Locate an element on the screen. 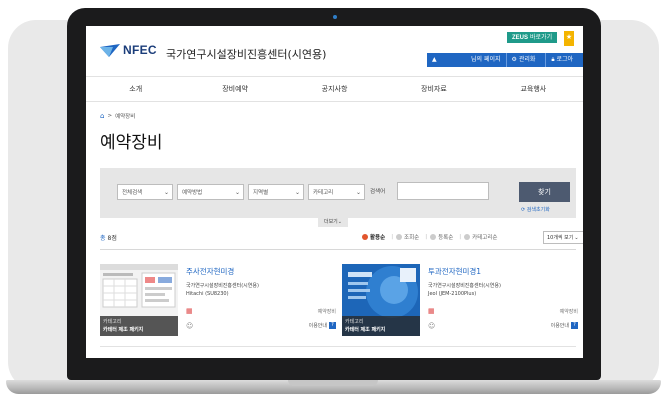  site-title: 국가연구시설장비진흥센터(시연용) is located at coordinates (246, 54).